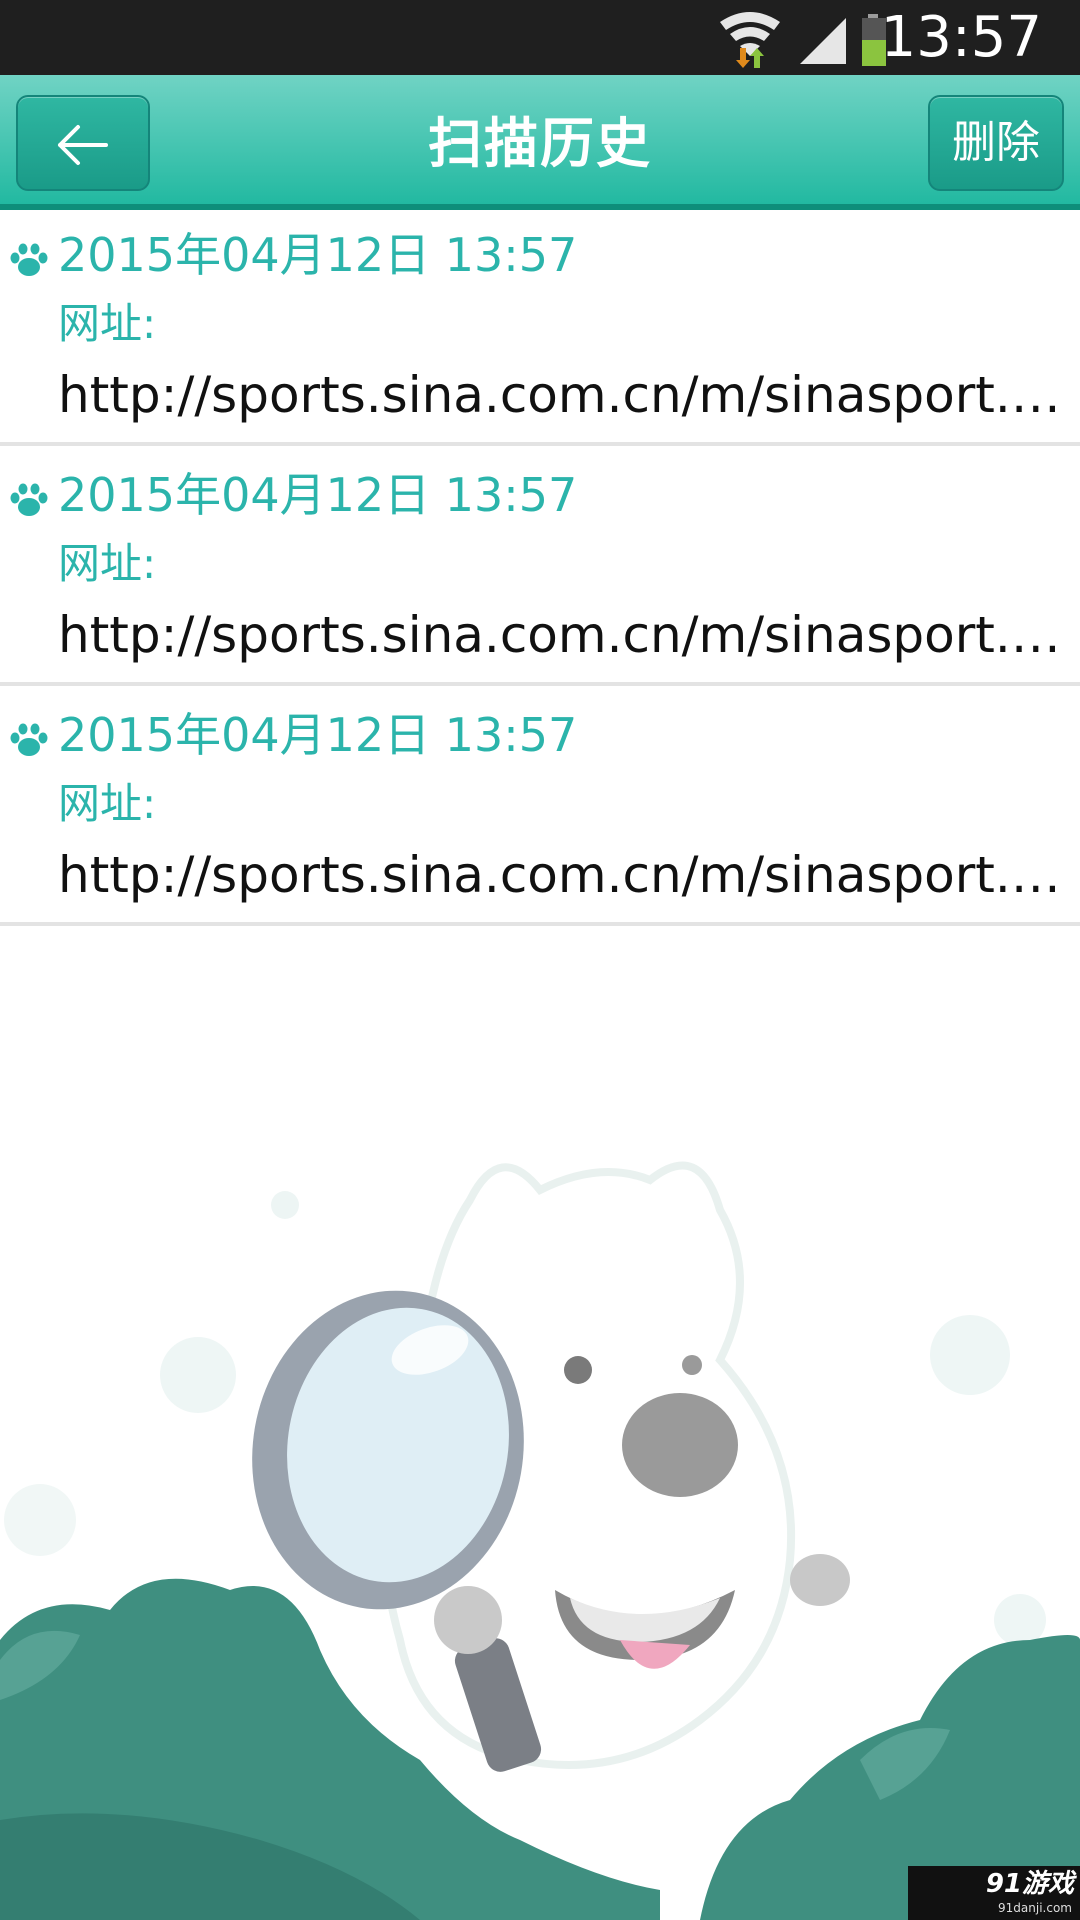 The height and width of the screenshot is (1920, 1080). Describe the element at coordinates (961, 37) in the screenshot. I see `status-time: 13:57` at that location.